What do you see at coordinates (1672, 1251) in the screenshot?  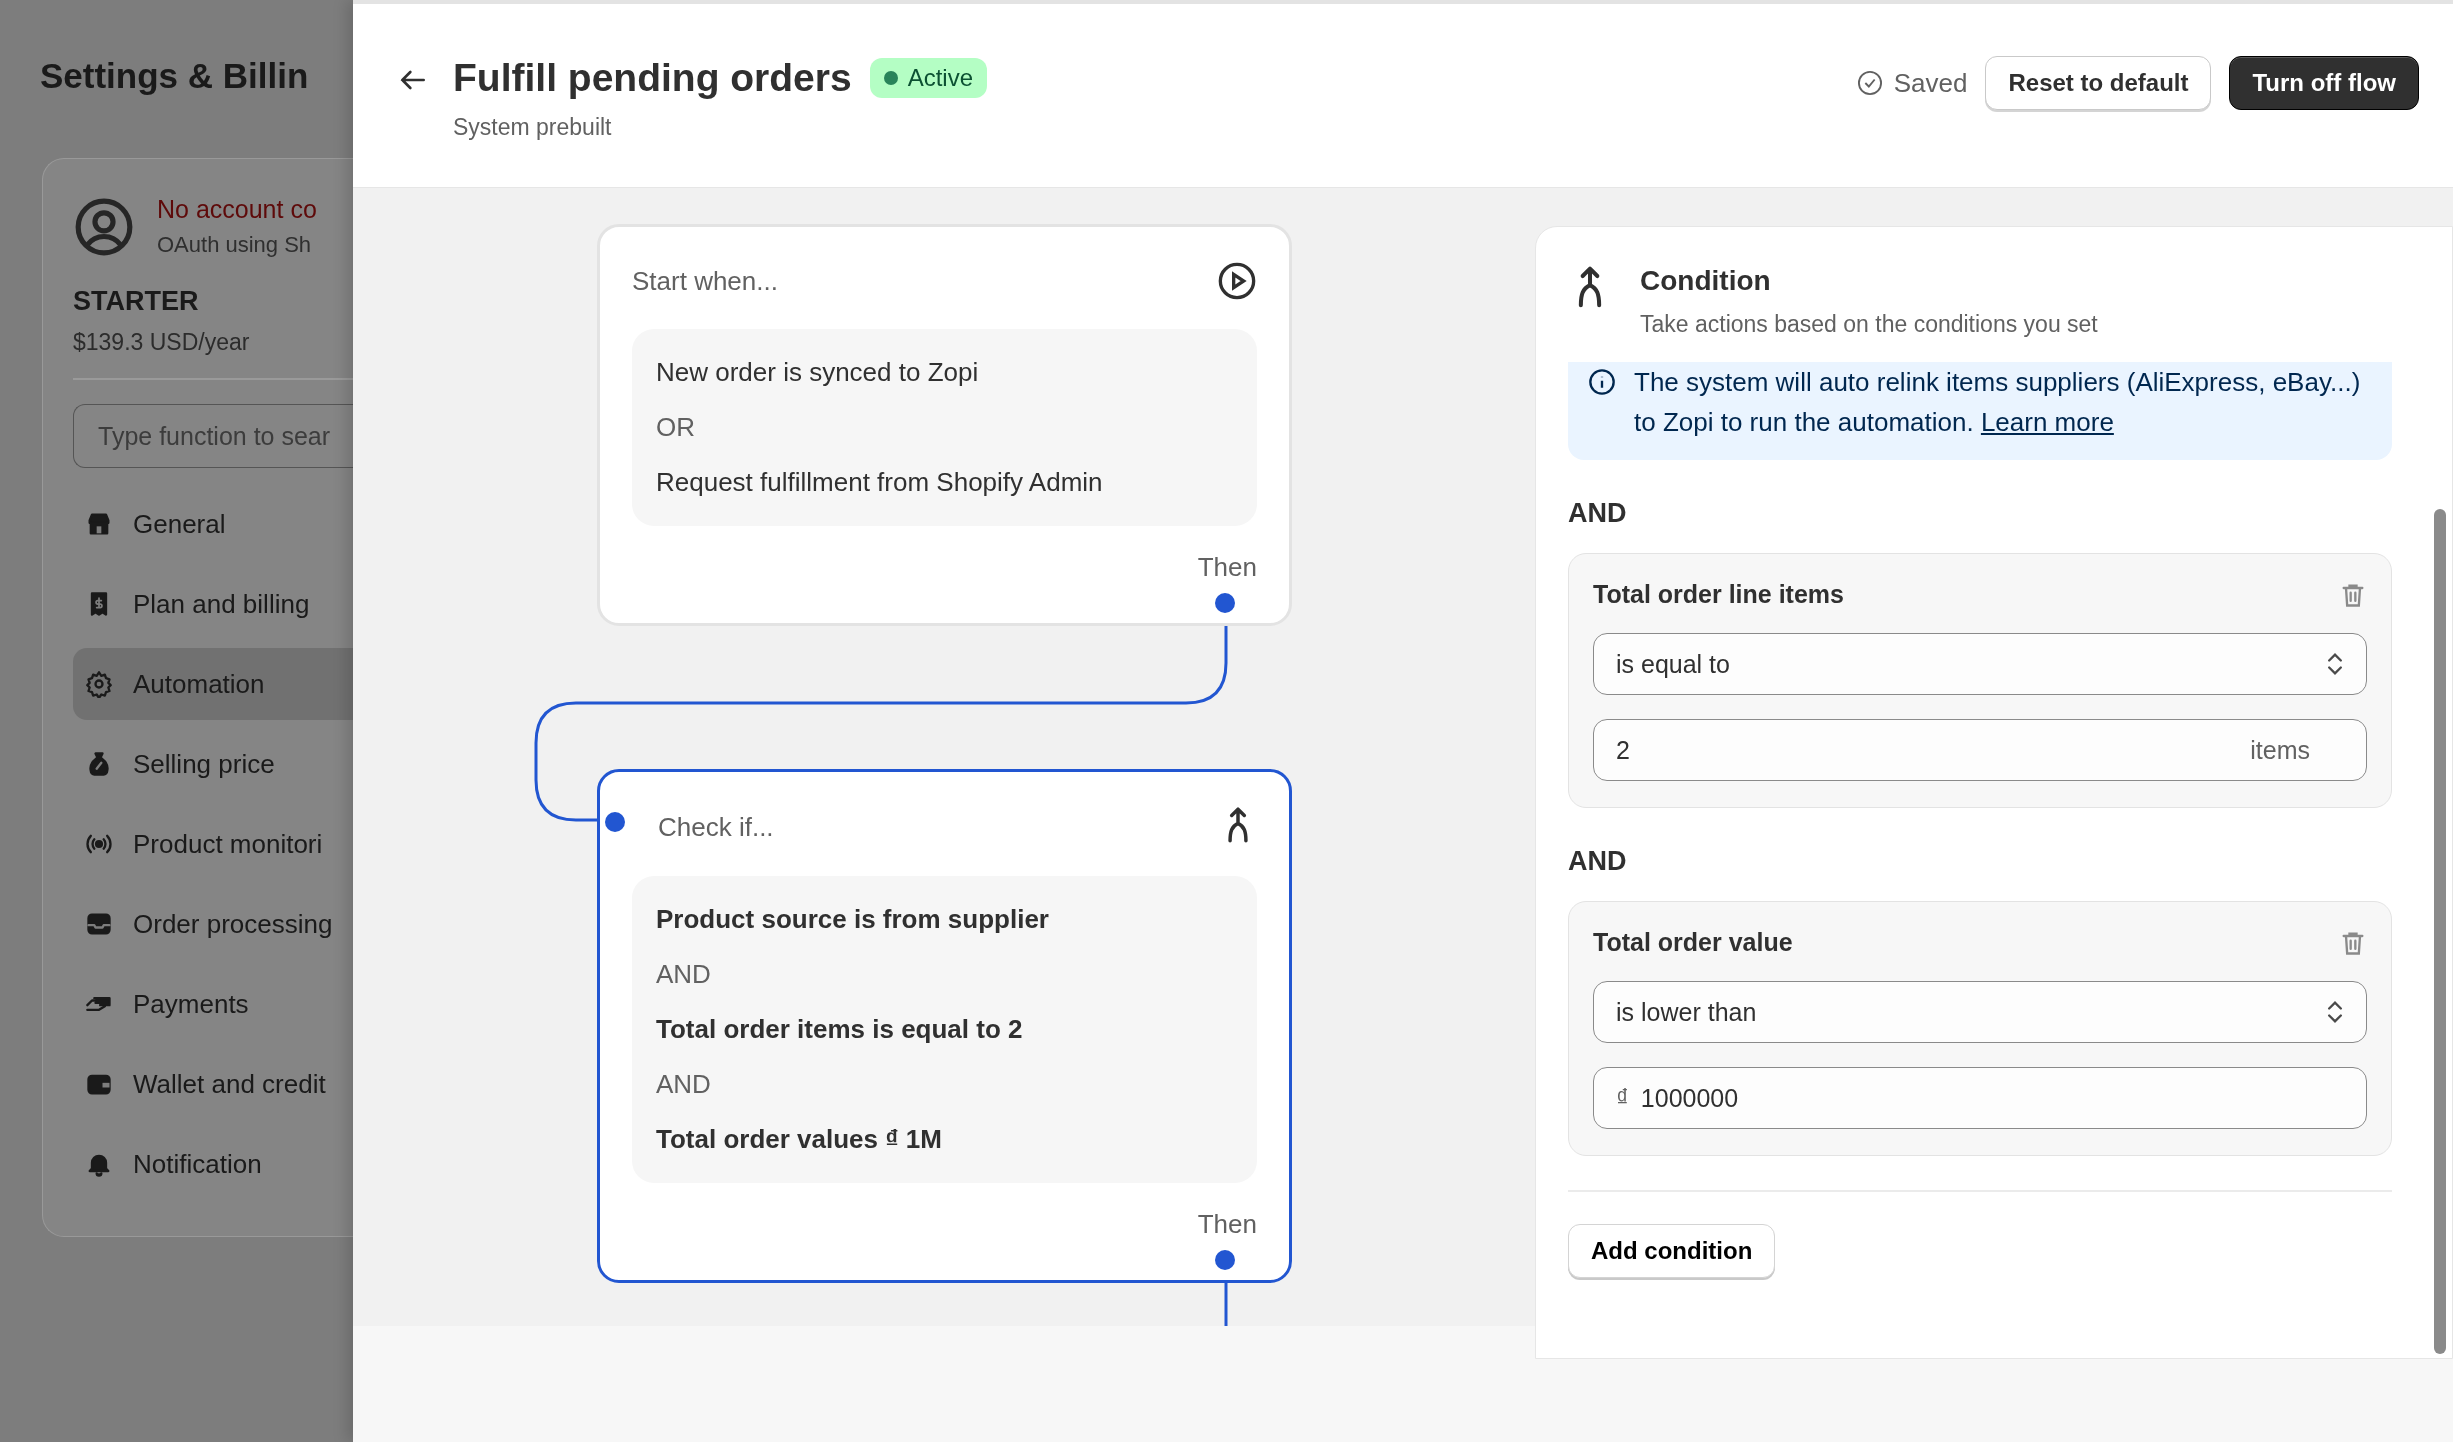 I see `add-condition-button: Add condition` at bounding box center [1672, 1251].